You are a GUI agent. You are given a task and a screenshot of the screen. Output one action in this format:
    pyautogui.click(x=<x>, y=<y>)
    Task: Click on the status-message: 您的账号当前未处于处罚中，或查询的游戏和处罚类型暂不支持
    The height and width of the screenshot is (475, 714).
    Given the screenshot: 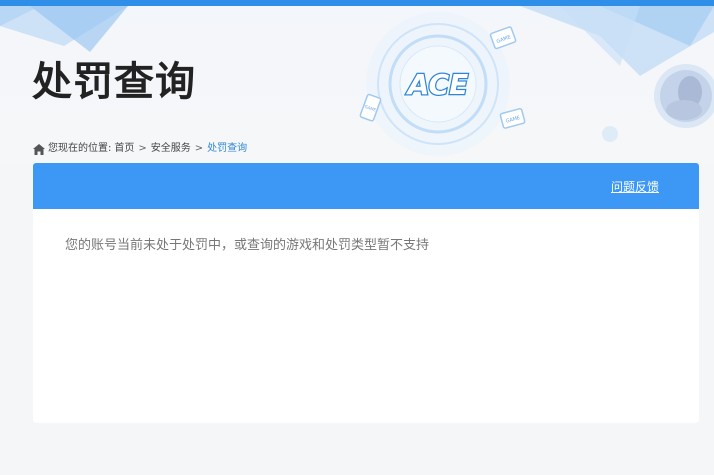 What is the action you would take?
    pyautogui.click(x=247, y=245)
    